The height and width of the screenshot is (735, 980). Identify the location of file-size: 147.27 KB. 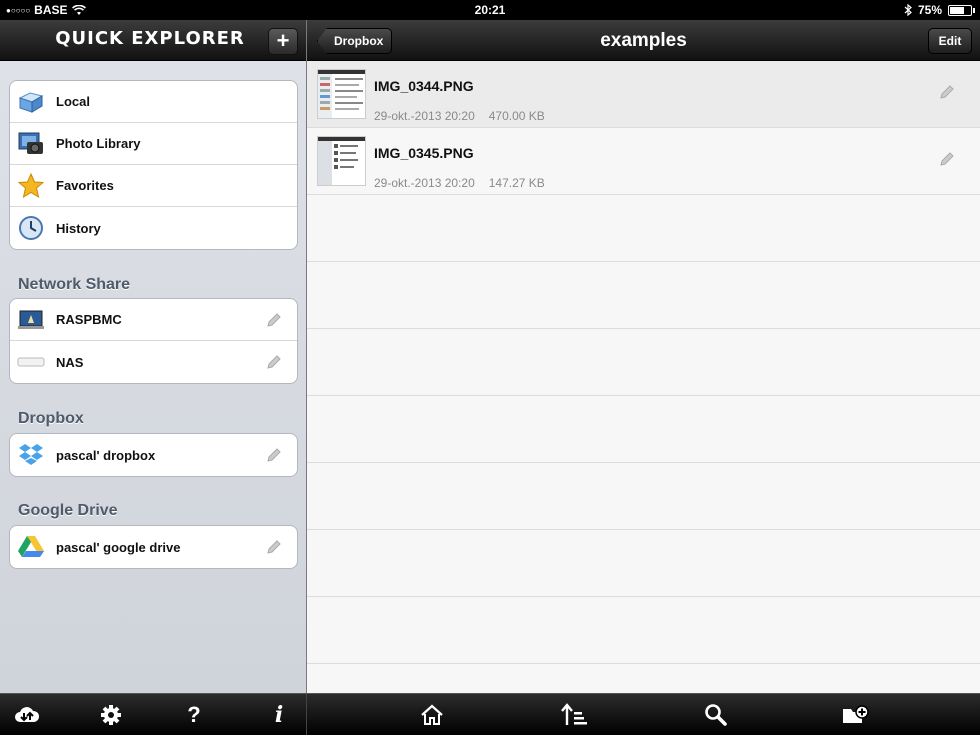
(516, 183).